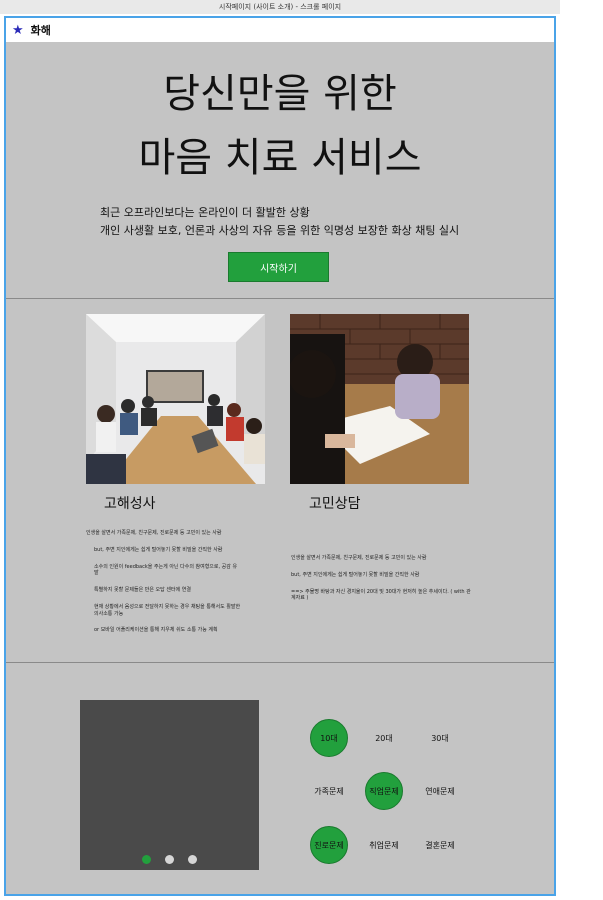 The width and height of the screenshot is (603, 900). Describe the element at coordinates (280, 158) in the screenshot. I see `hero-headline-line2: 마음 치료 서비스` at that location.